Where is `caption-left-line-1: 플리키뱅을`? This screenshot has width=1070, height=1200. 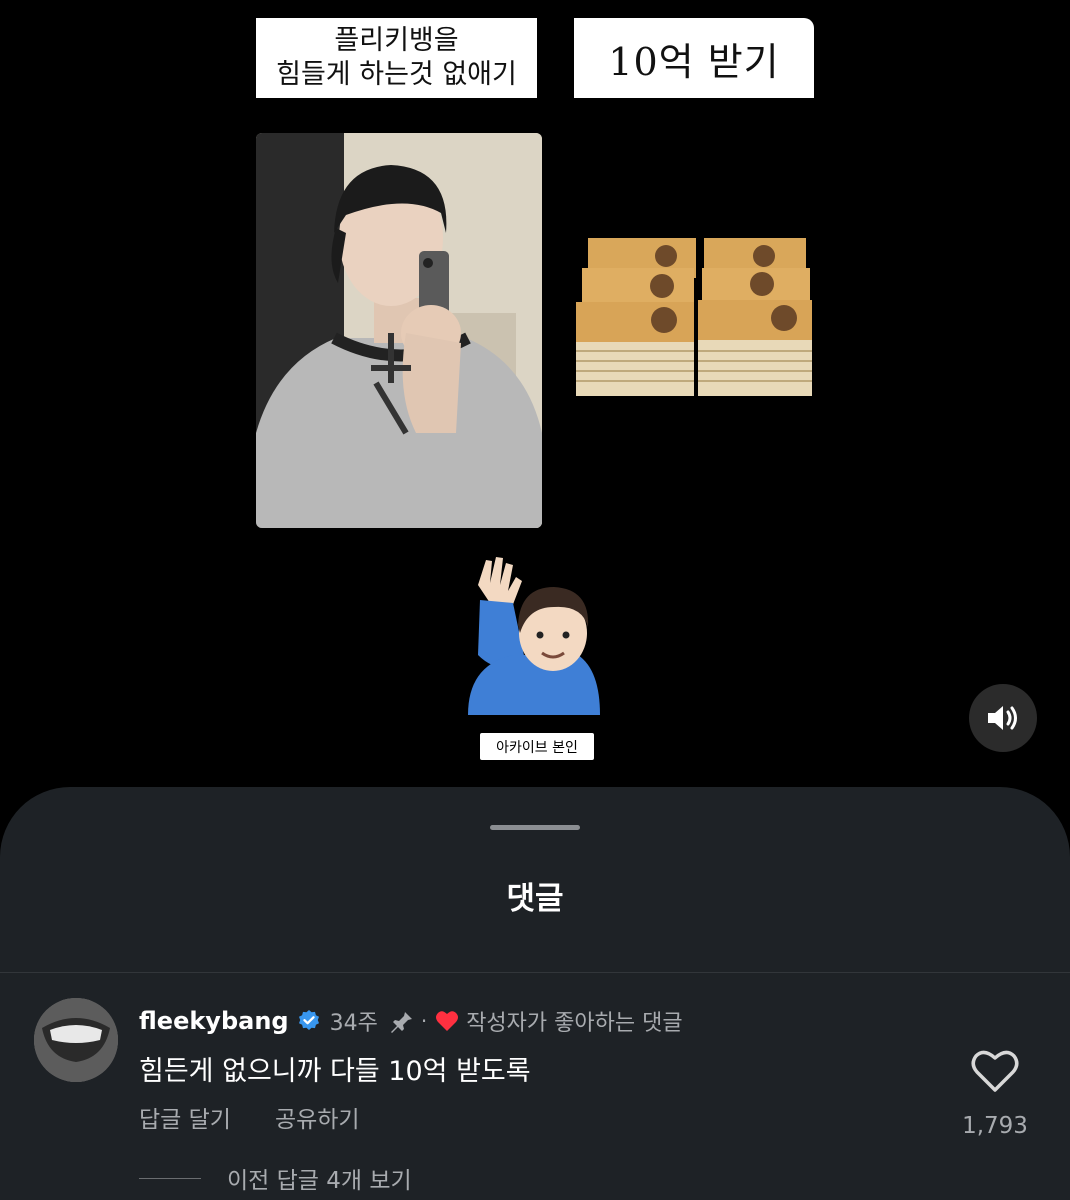 caption-left-line-1: 플리키뱅을 is located at coordinates (396, 40).